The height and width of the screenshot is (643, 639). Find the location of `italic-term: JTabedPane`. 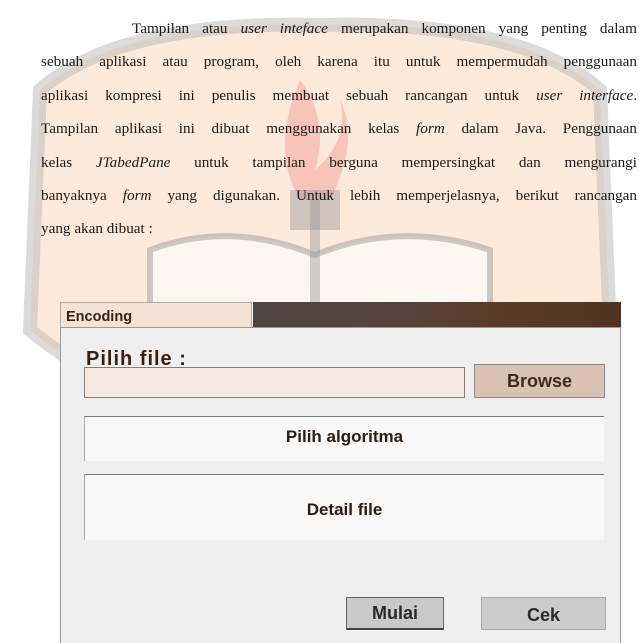

italic-term: JTabedPane is located at coordinates (133, 162).